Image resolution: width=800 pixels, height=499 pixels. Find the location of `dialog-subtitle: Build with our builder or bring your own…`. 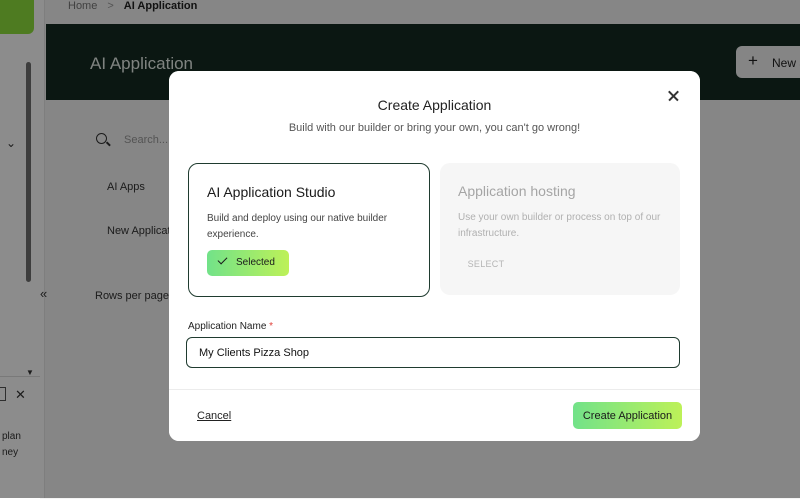

dialog-subtitle: Build with our builder or bring your own… is located at coordinates (434, 128).